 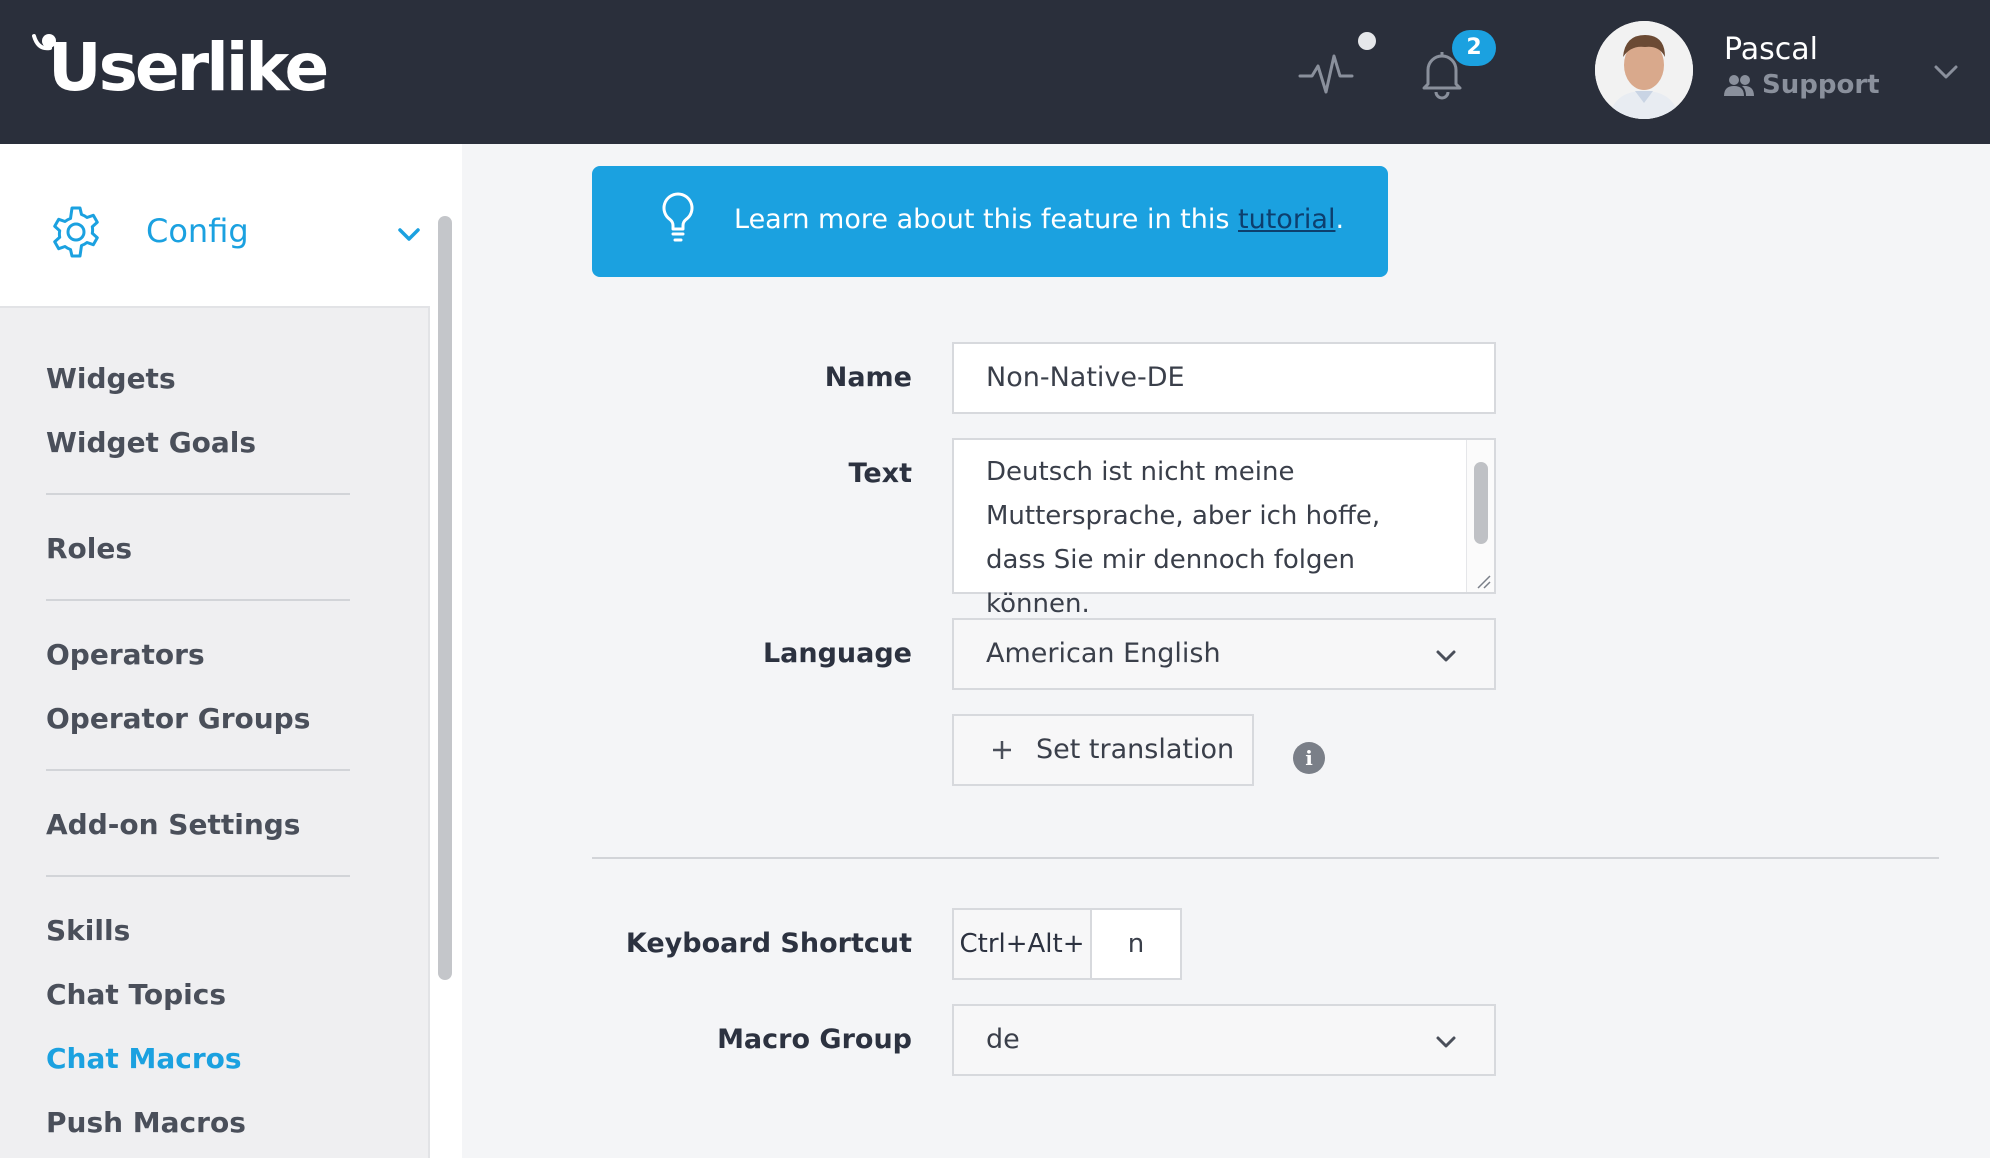 What do you see at coordinates (1309, 758) in the screenshot?
I see `info-icon: i` at bounding box center [1309, 758].